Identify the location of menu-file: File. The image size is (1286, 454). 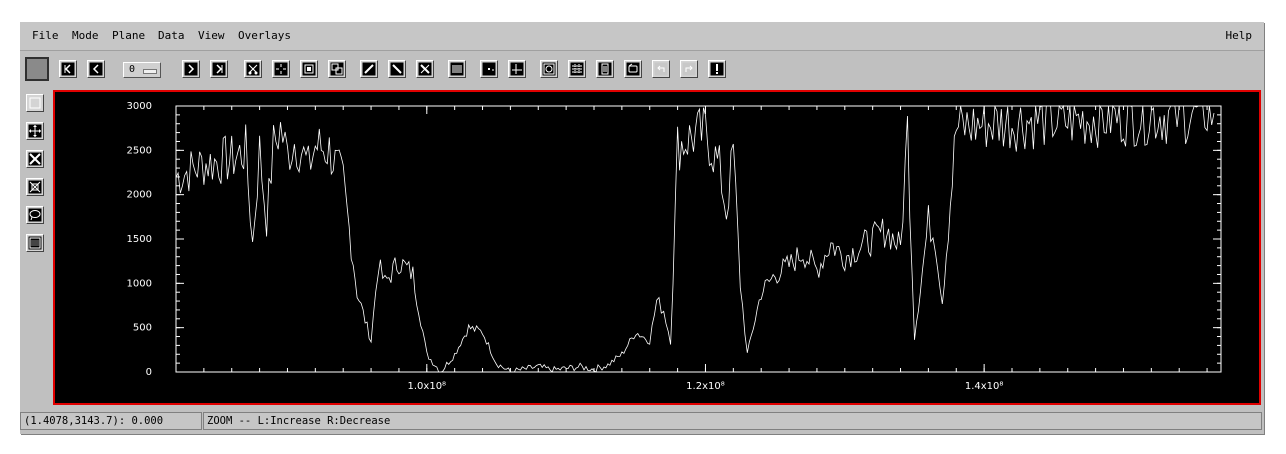
(45, 35).